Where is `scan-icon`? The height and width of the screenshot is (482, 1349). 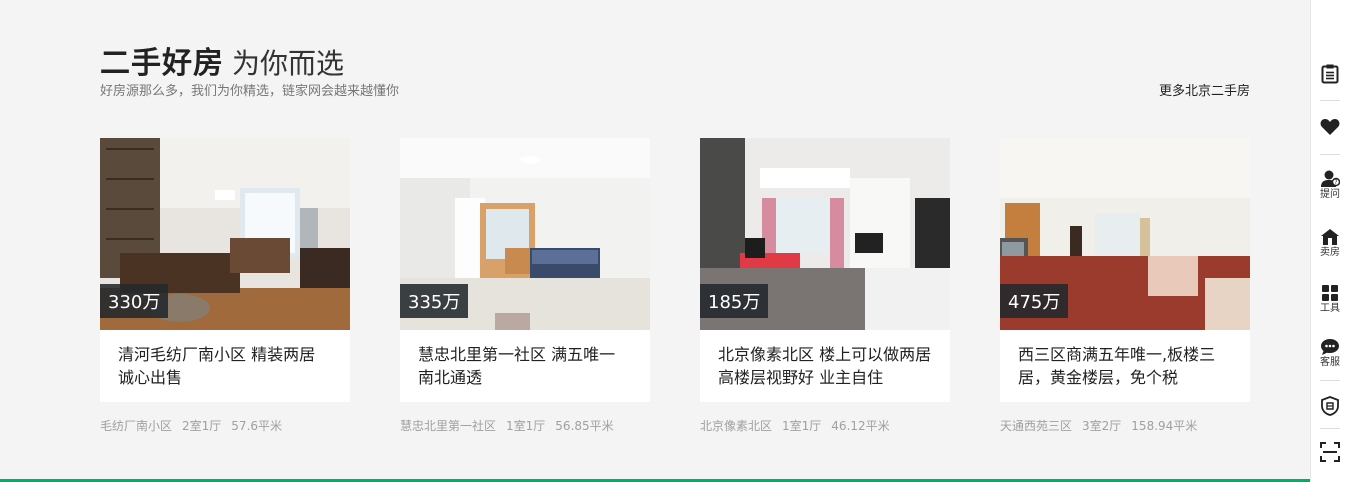
scan-icon is located at coordinates (1330, 452).